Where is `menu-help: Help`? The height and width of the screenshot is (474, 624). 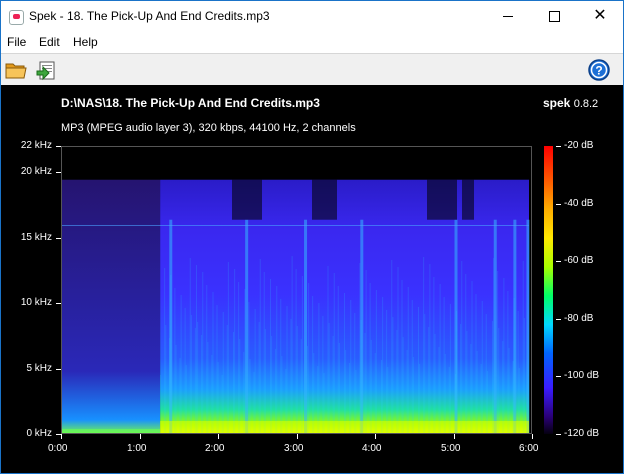
menu-help: Help is located at coordinates (85, 42).